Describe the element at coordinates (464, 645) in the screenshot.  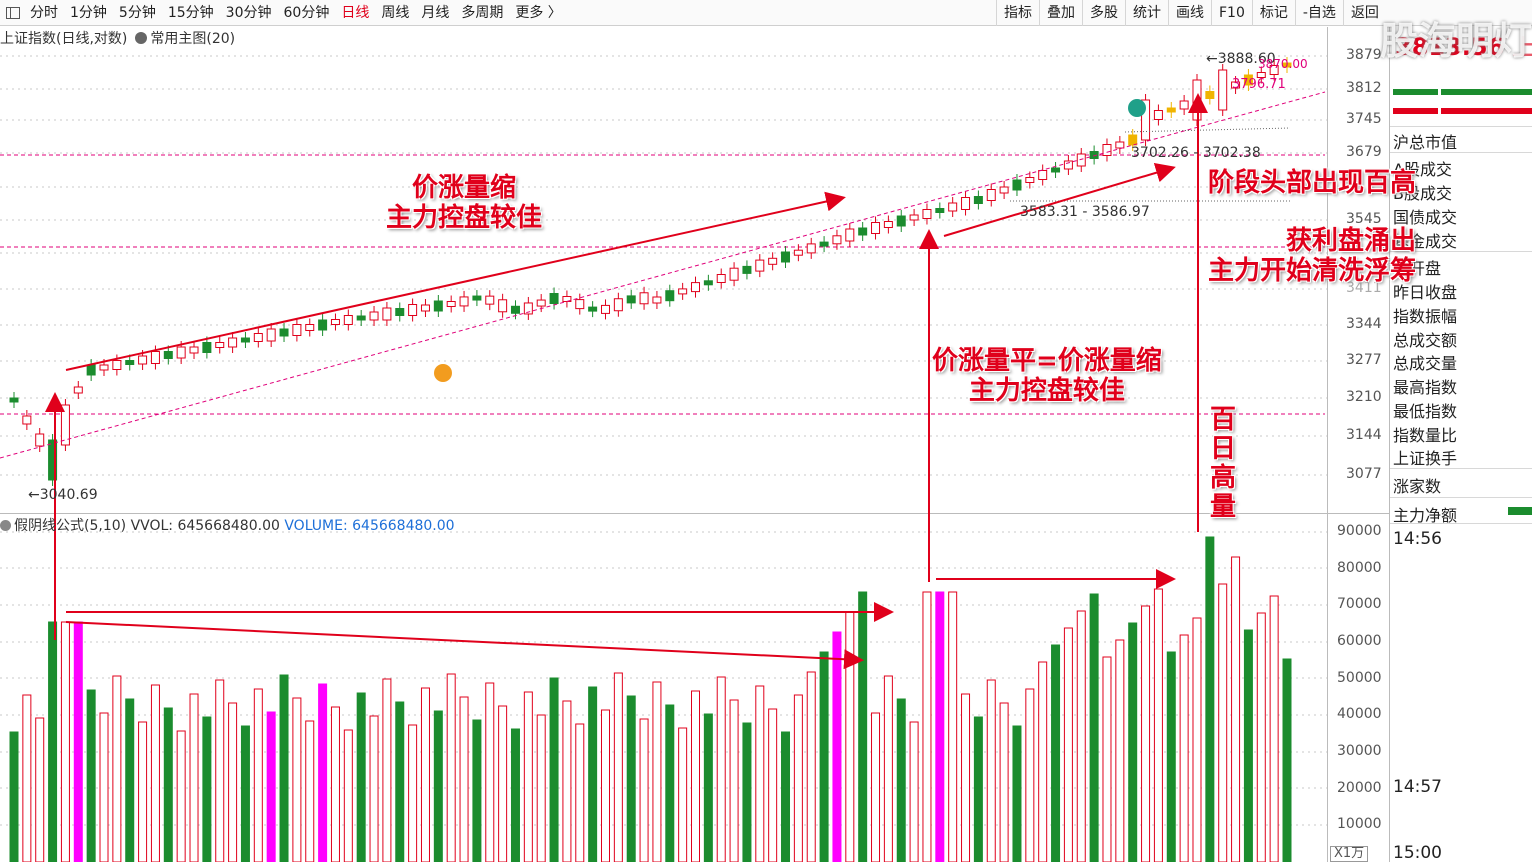
I see `annotation-arrow` at that location.